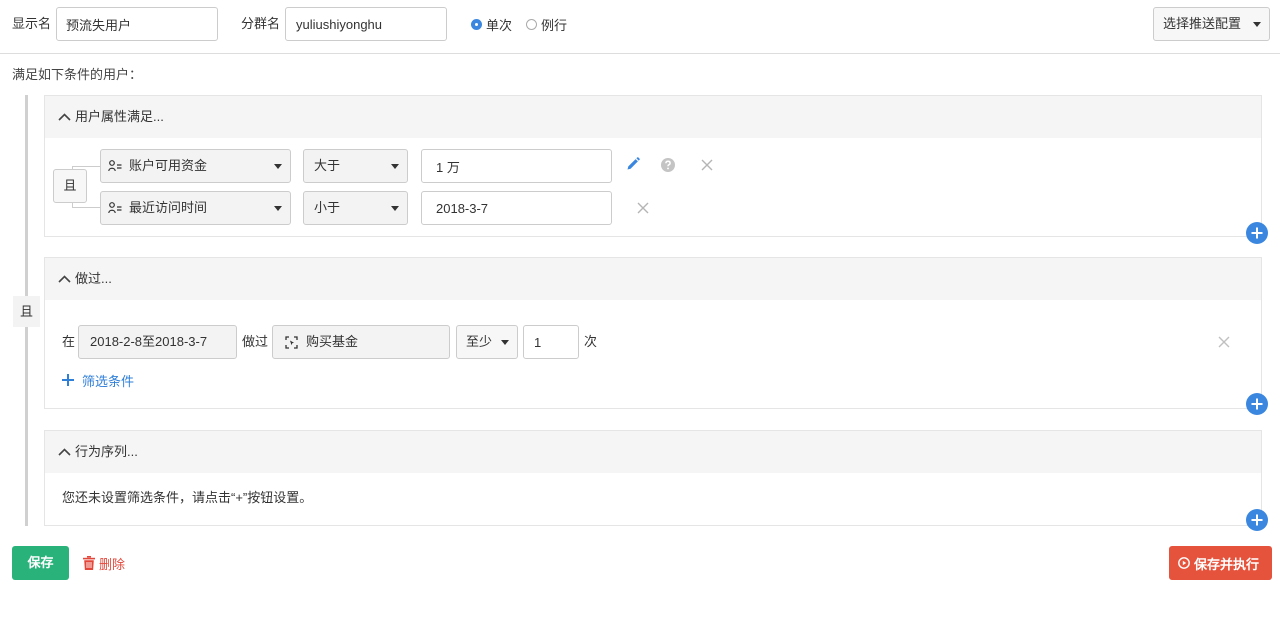  I want to click on push-config-dropdown: 选择推送配置, so click(1211, 24).